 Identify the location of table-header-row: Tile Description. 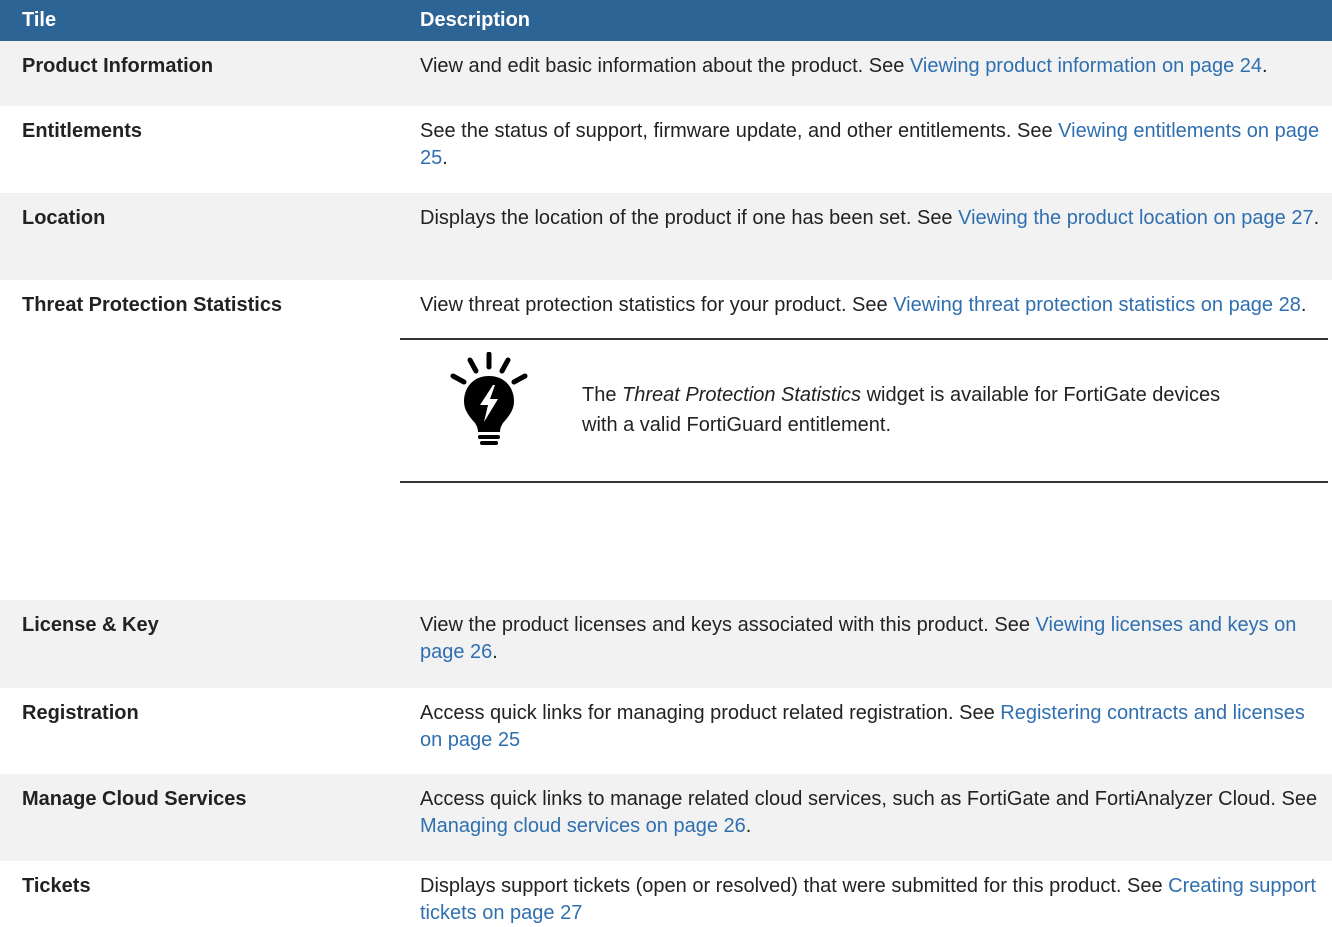
(666, 20).